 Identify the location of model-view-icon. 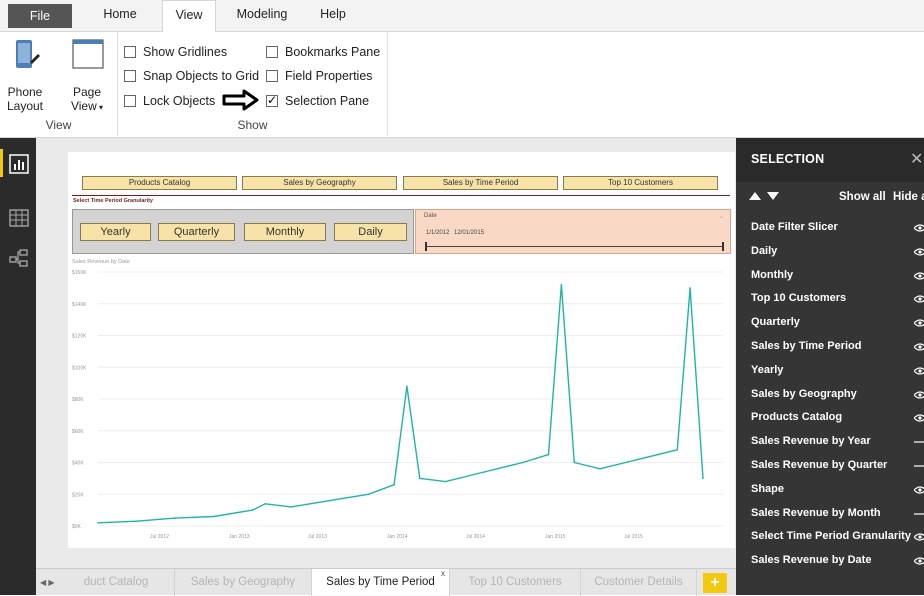
(19, 258).